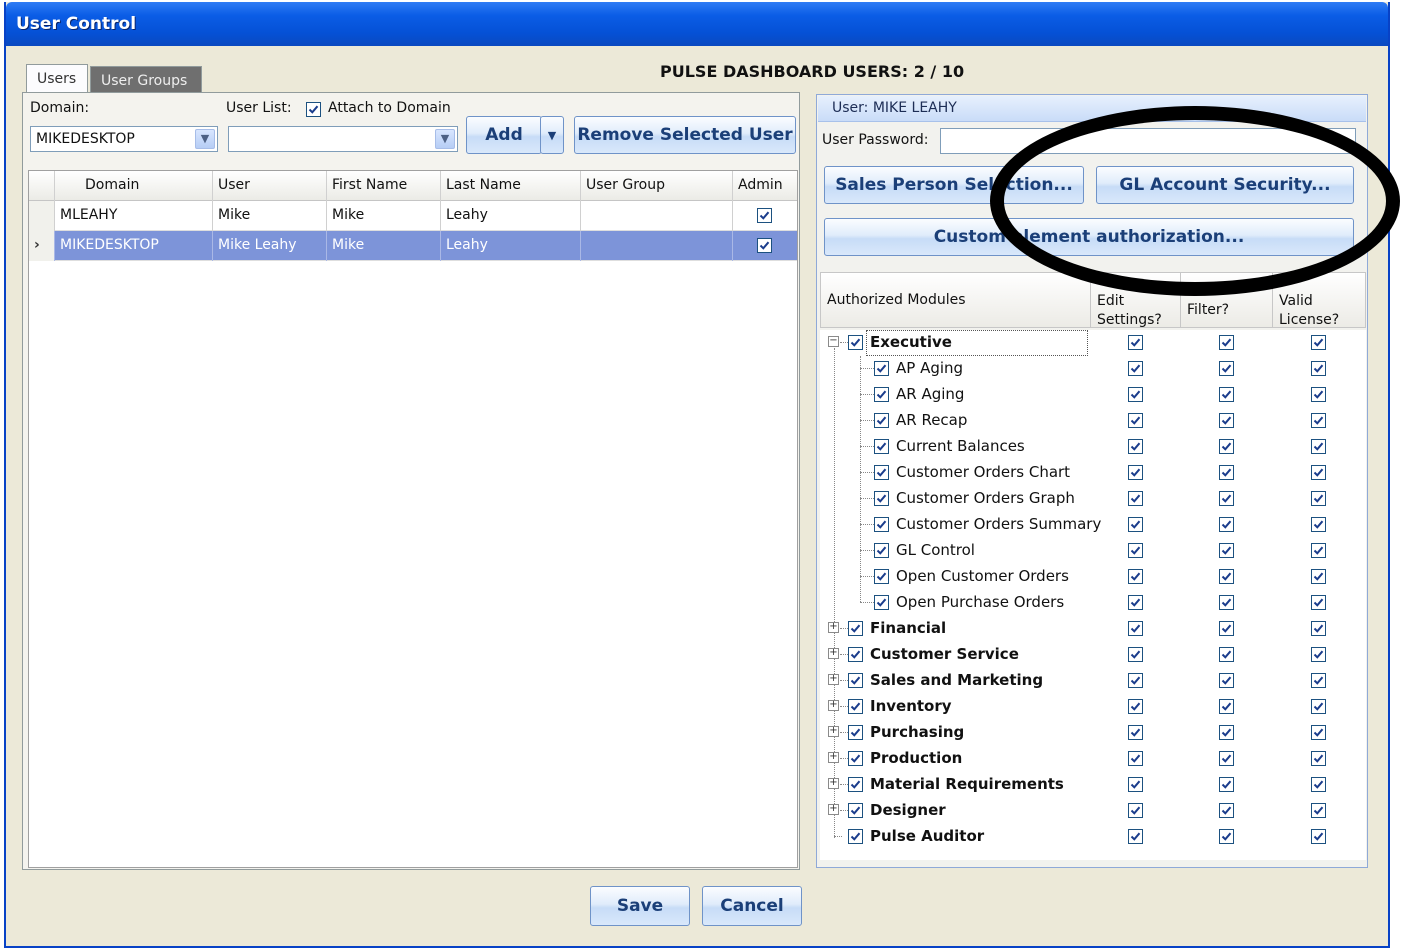 This screenshot has width=1406, height=952. Describe the element at coordinates (765, 186) in the screenshot. I see `col-admin: Admin` at that location.